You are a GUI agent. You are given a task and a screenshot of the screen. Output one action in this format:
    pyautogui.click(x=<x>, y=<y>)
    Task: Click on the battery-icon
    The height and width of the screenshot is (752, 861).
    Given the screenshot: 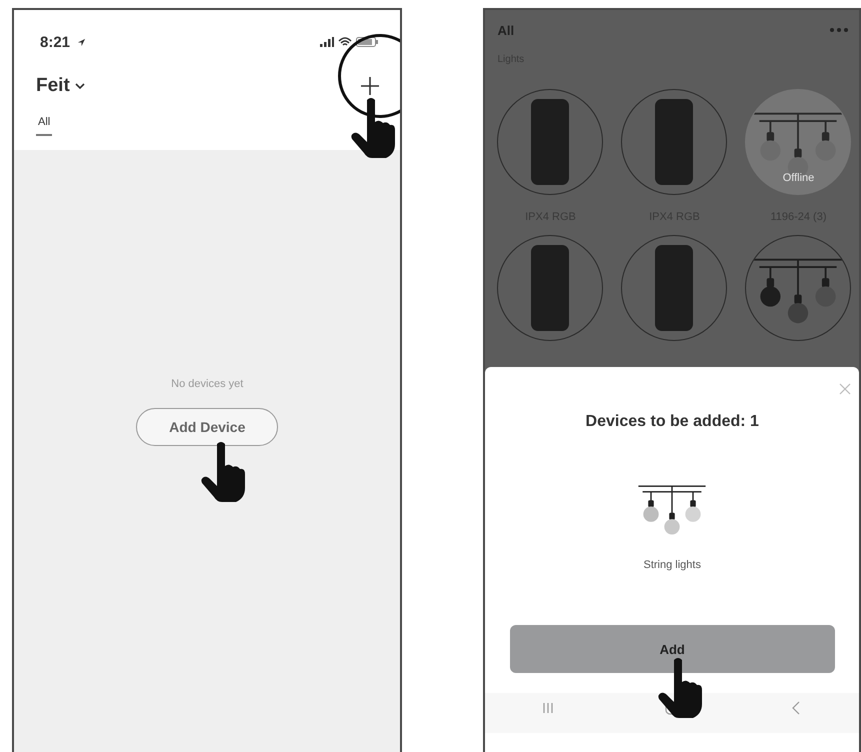 What is the action you would take?
    pyautogui.click(x=367, y=42)
    